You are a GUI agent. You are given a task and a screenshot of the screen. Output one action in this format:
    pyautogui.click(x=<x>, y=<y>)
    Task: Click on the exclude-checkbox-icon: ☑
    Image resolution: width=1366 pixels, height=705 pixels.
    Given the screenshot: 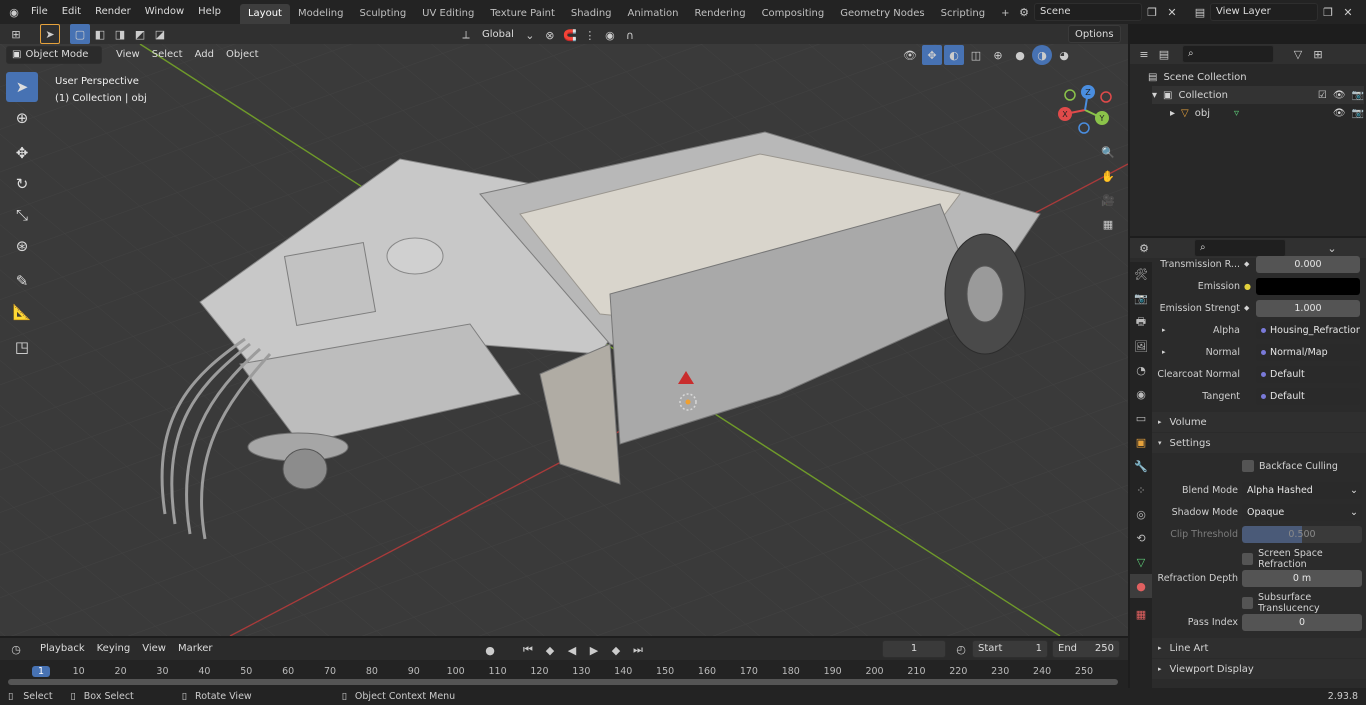 What is the action you would take?
    pyautogui.click(x=1322, y=95)
    